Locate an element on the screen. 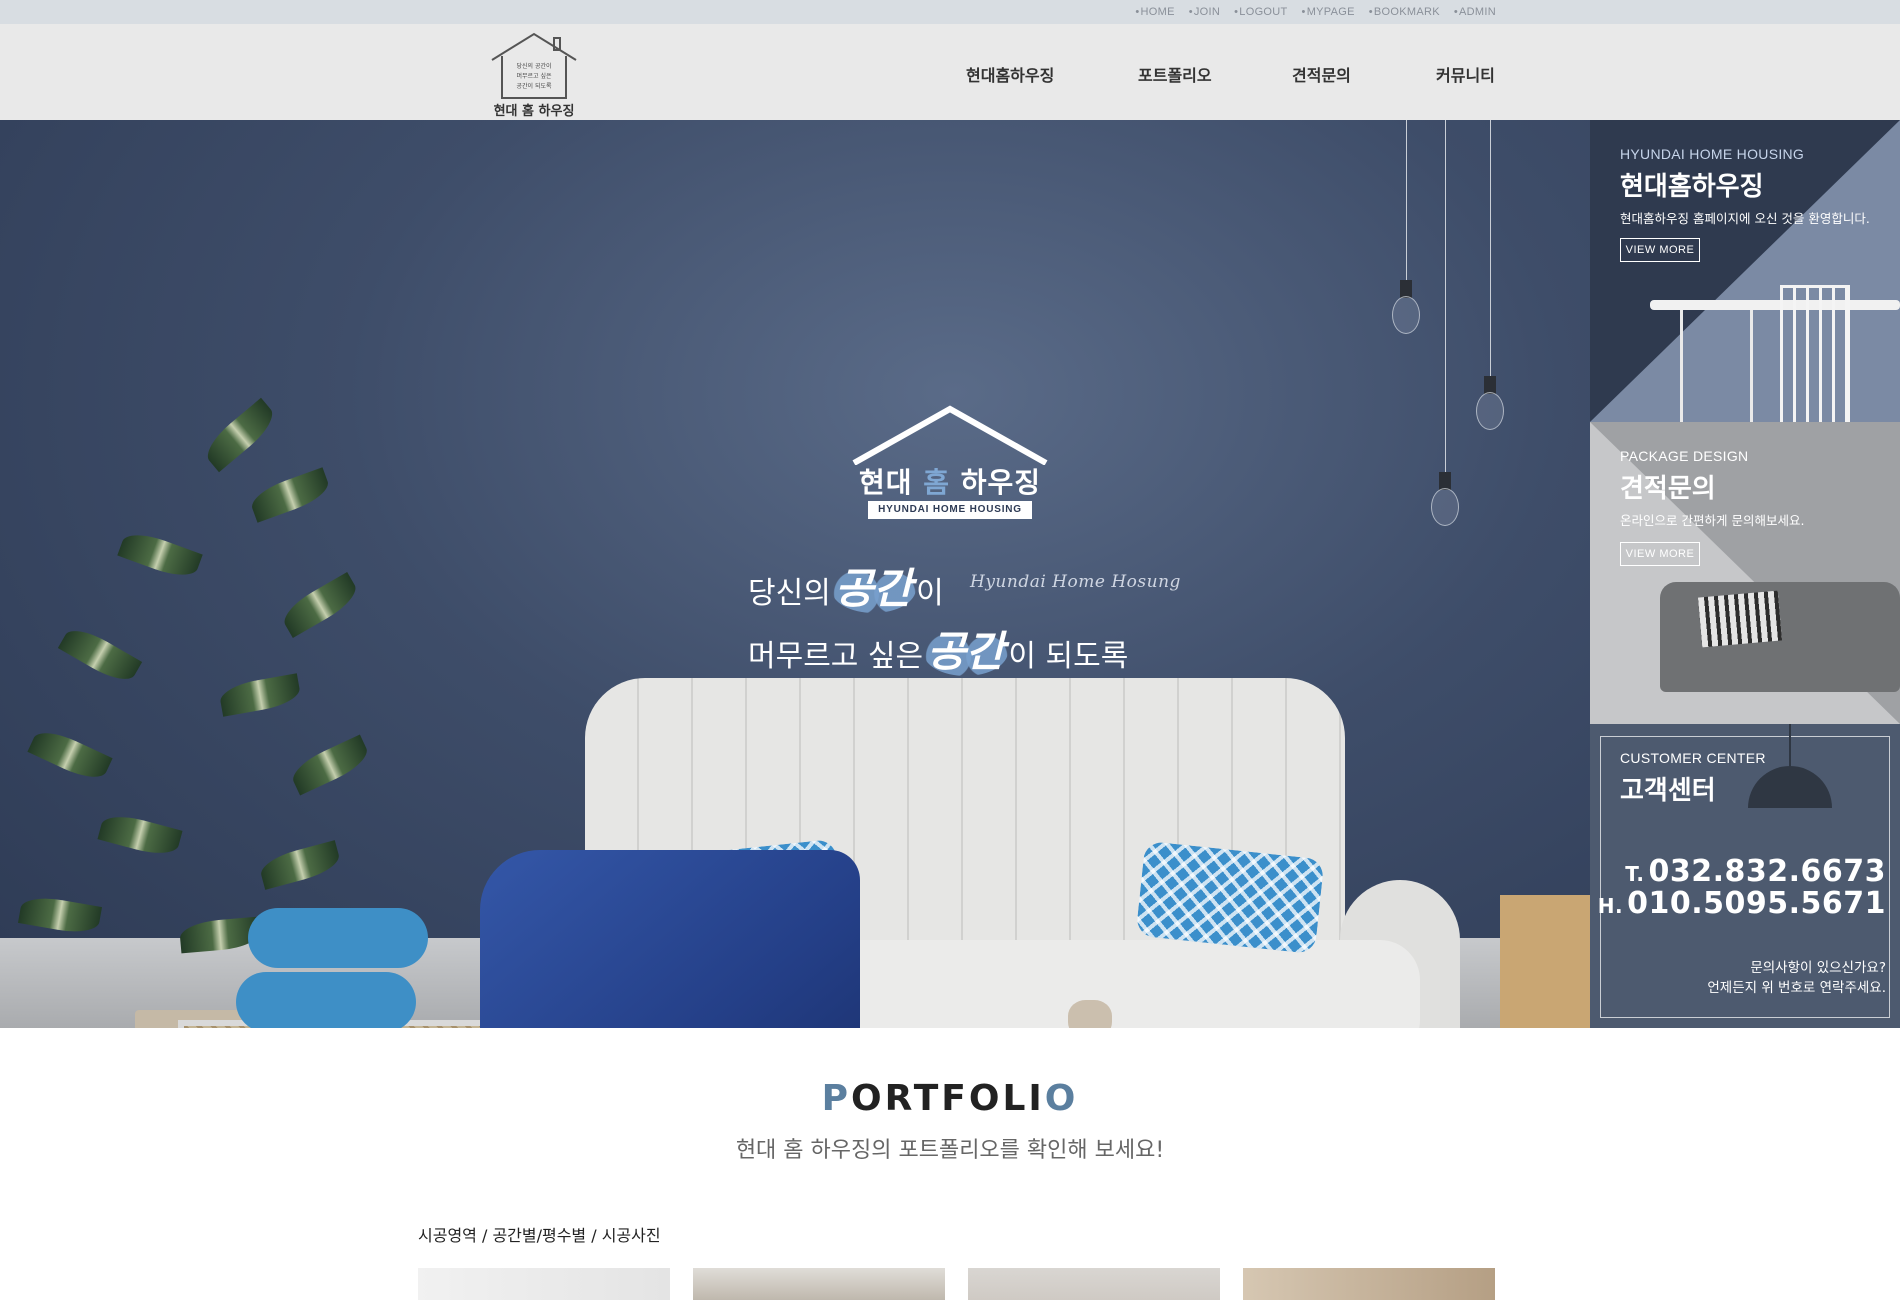 The image size is (1900, 1300). hp-number: H. 010.5095.5671 is located at coordinates (1742, 903).